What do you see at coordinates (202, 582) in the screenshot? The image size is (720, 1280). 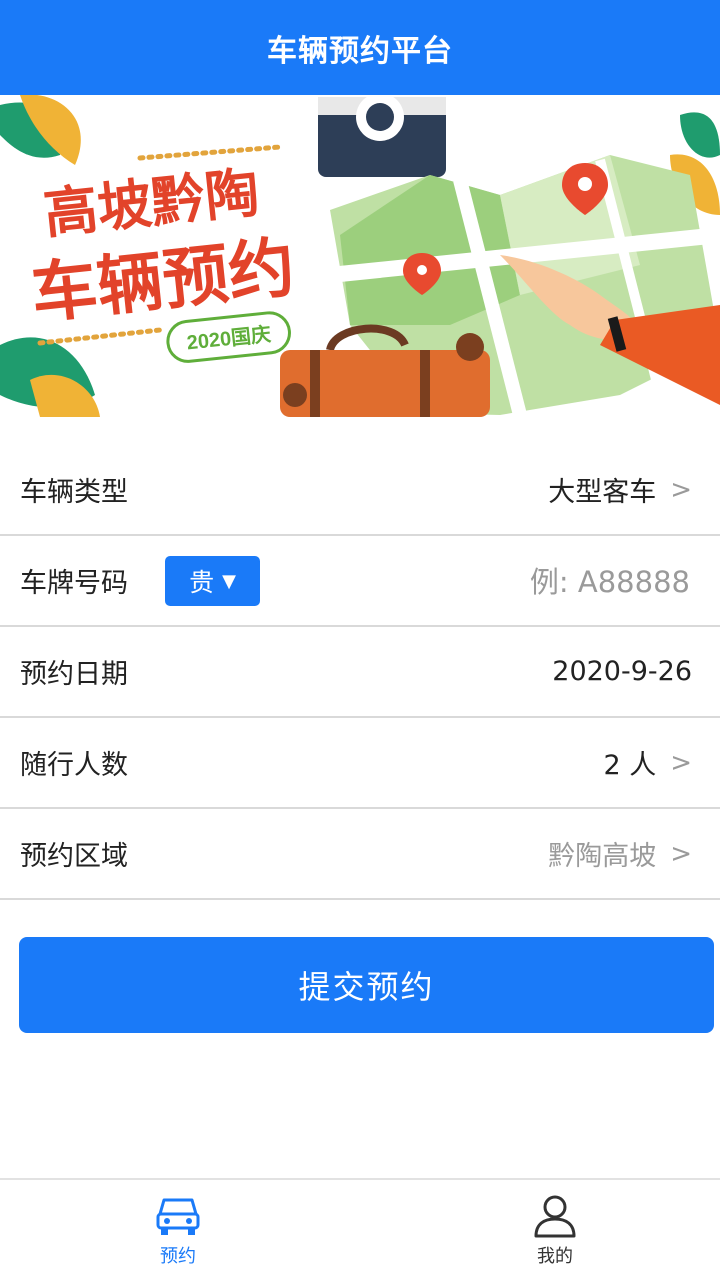 I see `province-value: 贵` at bounding box center [202, 582].